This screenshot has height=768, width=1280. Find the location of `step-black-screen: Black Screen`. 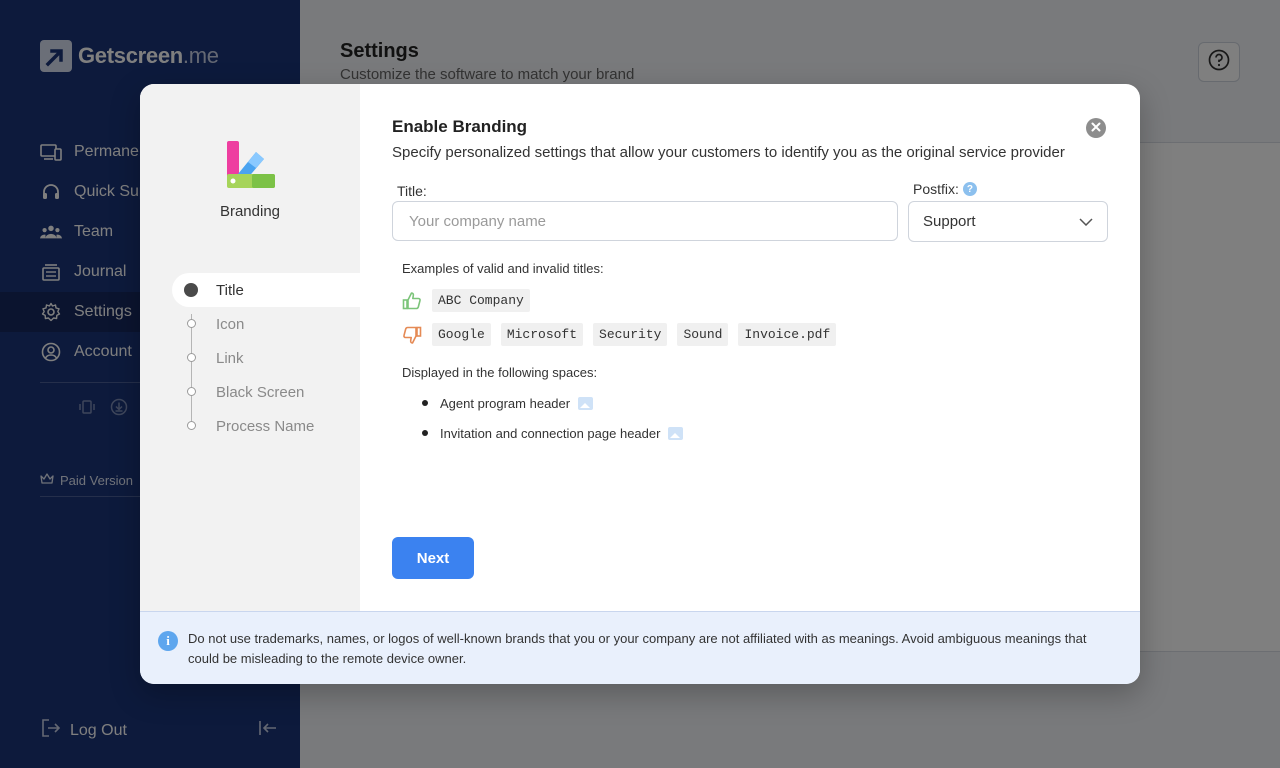

step-black-screen: Black Screen is located at coordinates (266, 392).